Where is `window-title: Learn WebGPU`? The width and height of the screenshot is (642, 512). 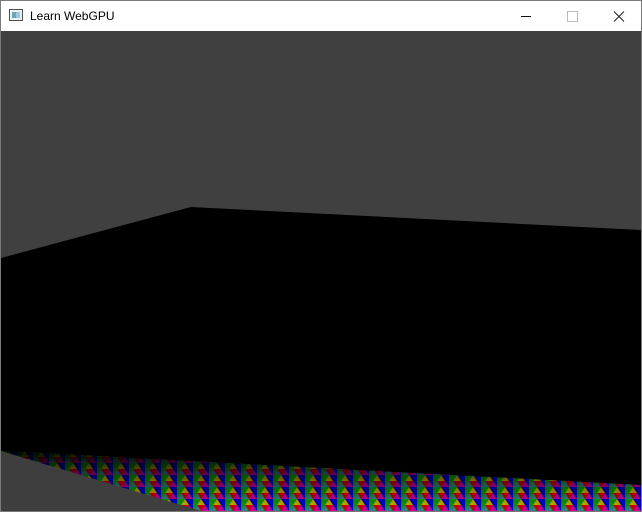 window-title: Learn WebGPU is located at coordinates (72, 16).